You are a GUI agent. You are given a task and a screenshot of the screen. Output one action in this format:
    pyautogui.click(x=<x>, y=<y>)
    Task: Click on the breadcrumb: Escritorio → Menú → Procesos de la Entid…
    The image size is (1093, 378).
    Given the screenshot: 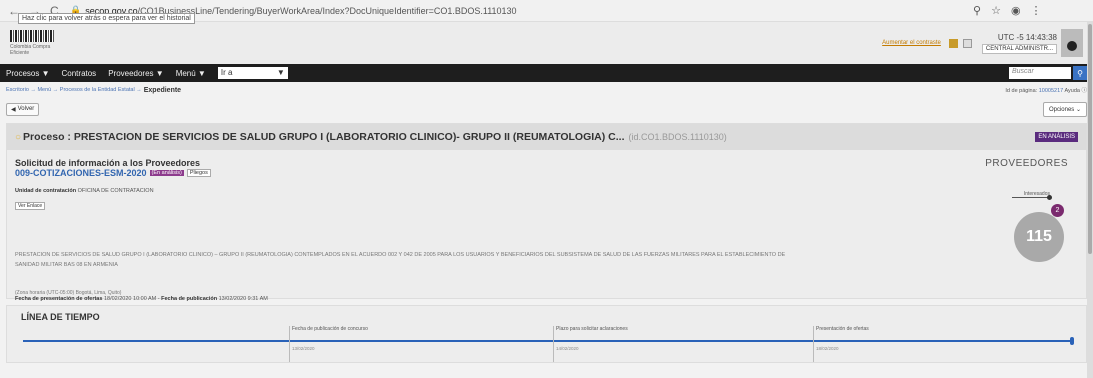 What is the action you would take?
    pyautogui.click(x=546, y=90)
    